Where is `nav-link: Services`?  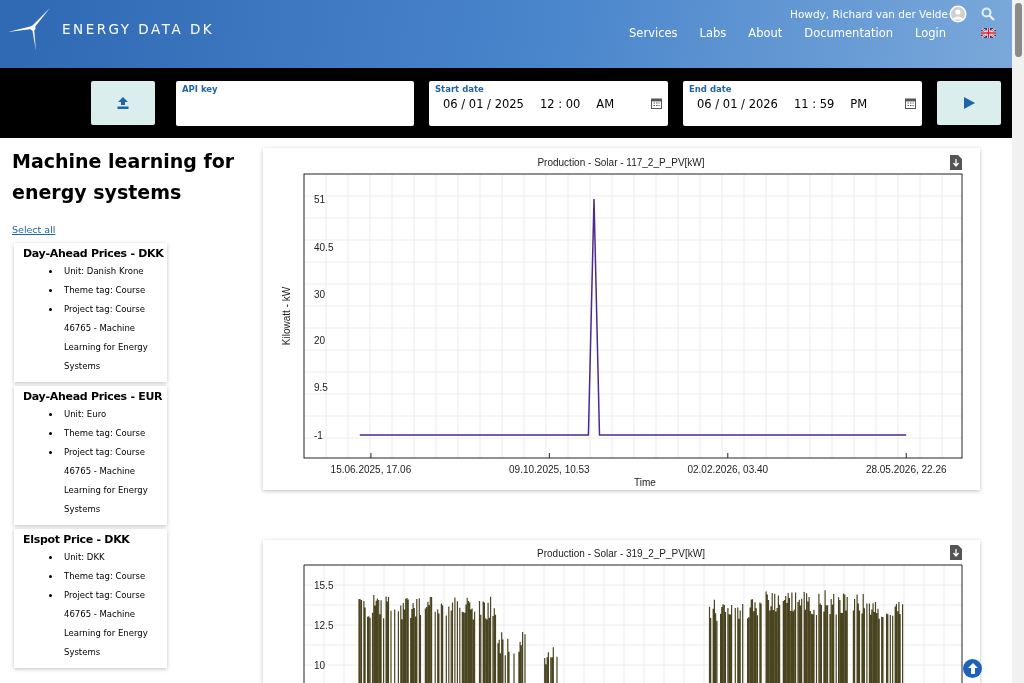
nav-link: Services is located at coordinates (653, 33).